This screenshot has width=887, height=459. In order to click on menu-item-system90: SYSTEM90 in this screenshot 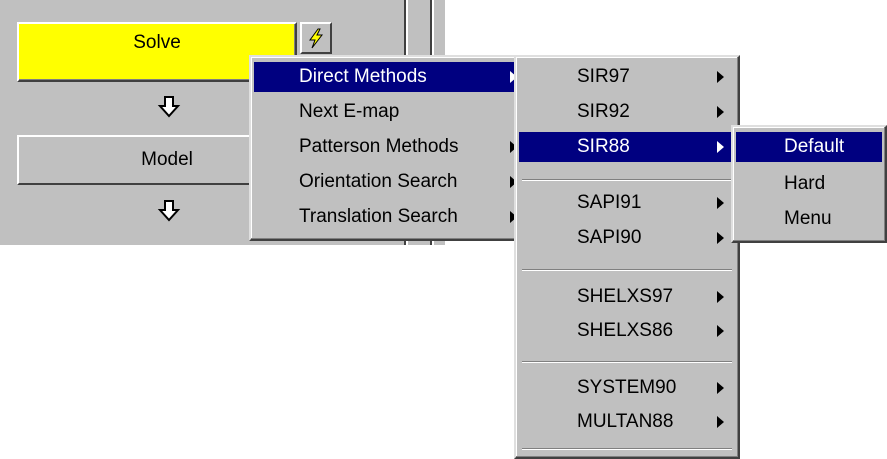, I will do `click(627, 388)`.